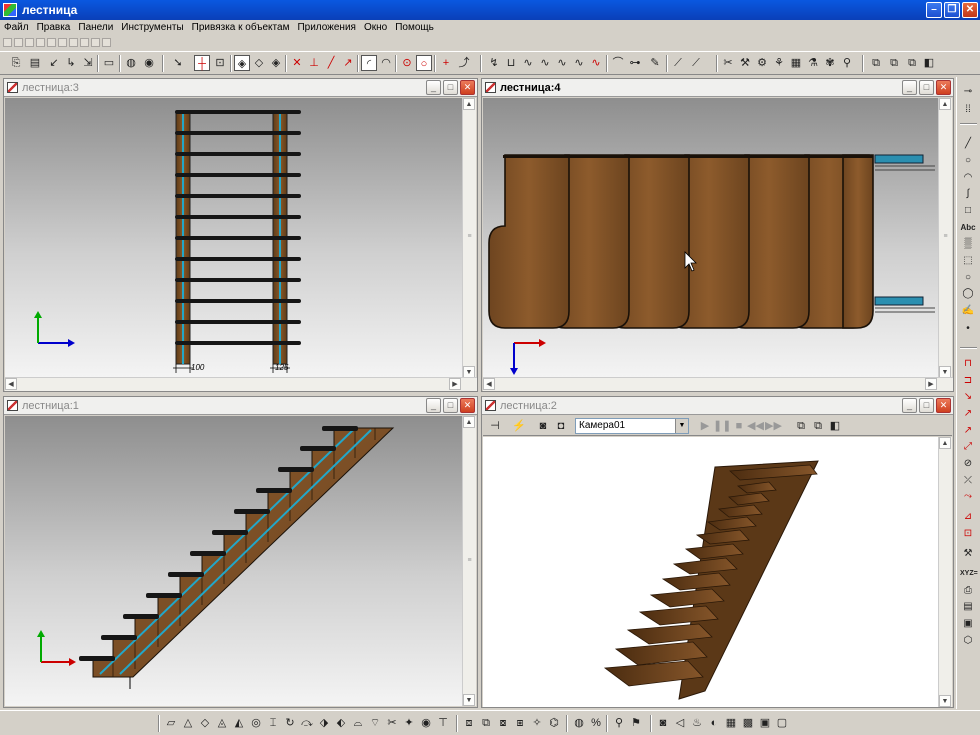 The width and height of the screenshot is (980, 735). I want to click on scroll-down-arrow: ▼, so click(945, 701).